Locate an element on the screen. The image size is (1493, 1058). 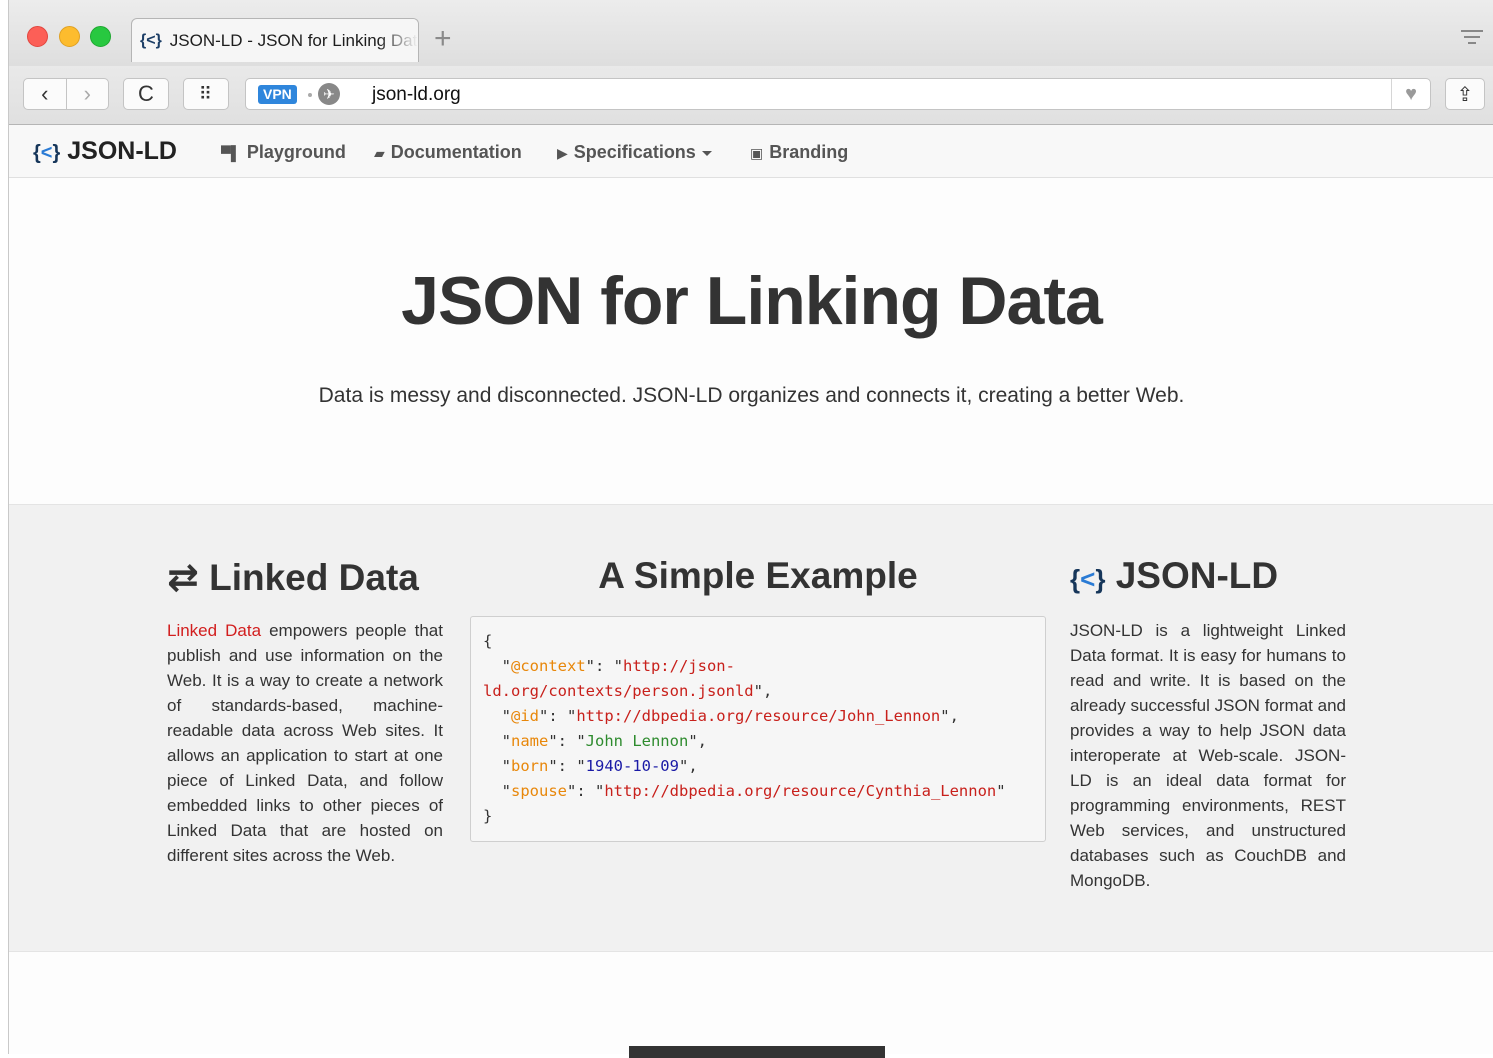
code-key-id: @id is located at coordinates (525, 716).